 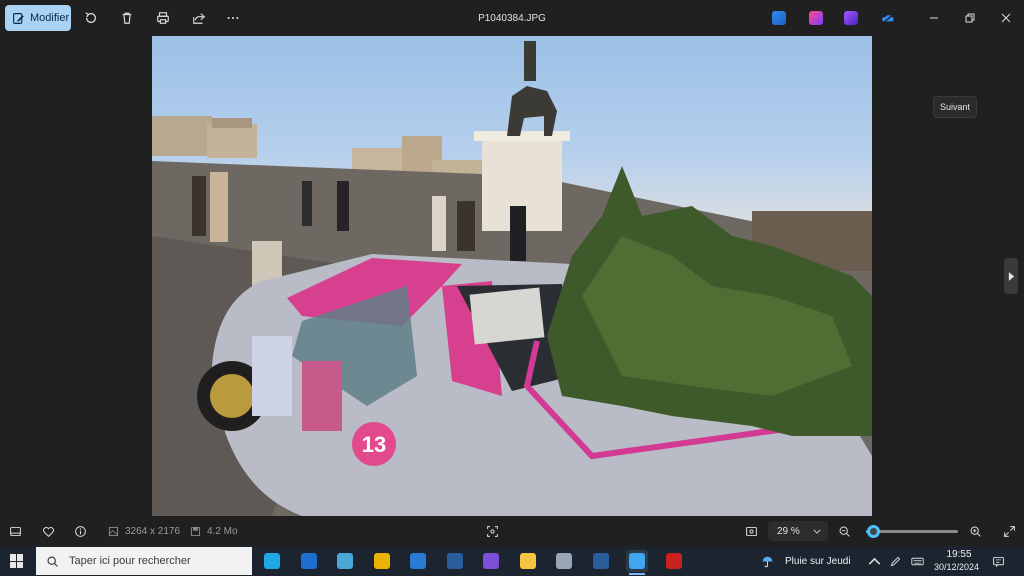 I want to click on fit-to-window-icon, so click(x=751, y=531).